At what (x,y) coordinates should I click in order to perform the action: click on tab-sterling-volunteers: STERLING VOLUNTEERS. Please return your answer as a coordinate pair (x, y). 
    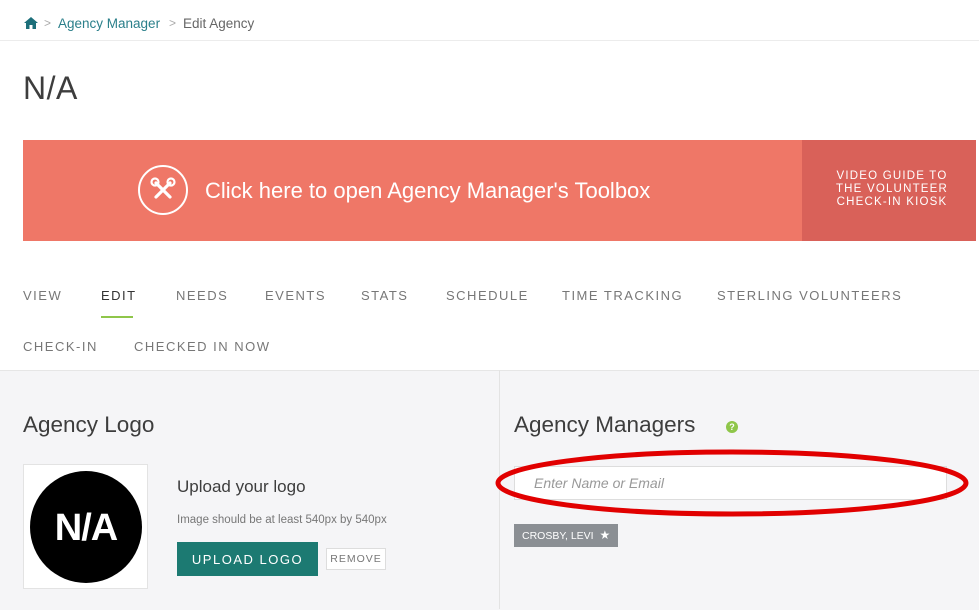
    Looking at the image, I should click on (809, 295).